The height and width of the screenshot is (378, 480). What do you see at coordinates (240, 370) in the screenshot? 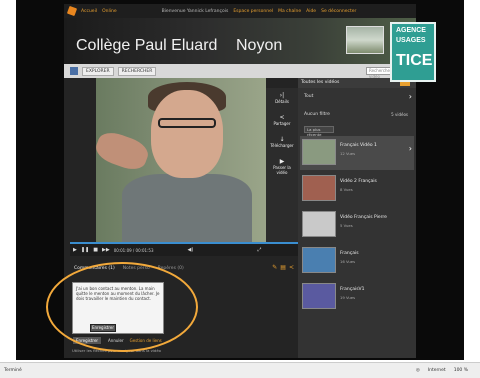
I see `status-bar: Terminé ◎ Internet 100 %` at bounding box center [240, 370].